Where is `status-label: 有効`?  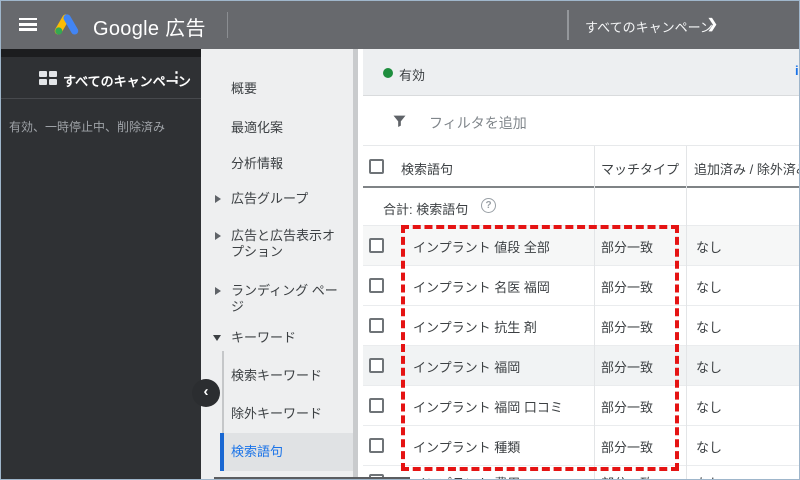 status-label: 有効 is located at coordinates (412, 74).